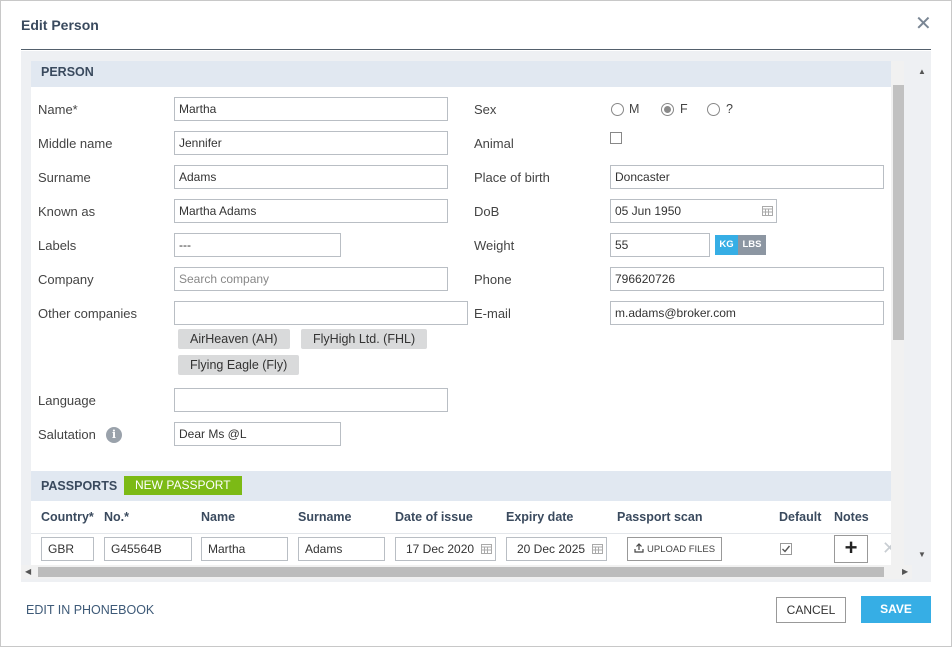 The width and height of the screenshot is (952, 647). What do you see at coordinates (494, 143) in the screenshot?
I see `animal-label: Animal` at bounding box center [494, 143].